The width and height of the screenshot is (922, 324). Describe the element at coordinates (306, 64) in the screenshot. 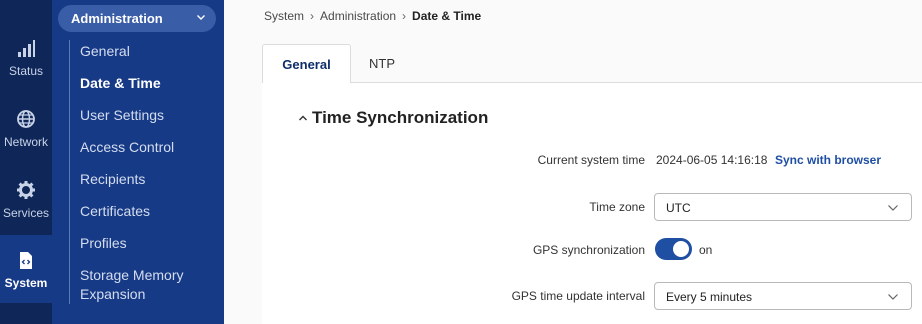

I see `tab-general: General` at that location.